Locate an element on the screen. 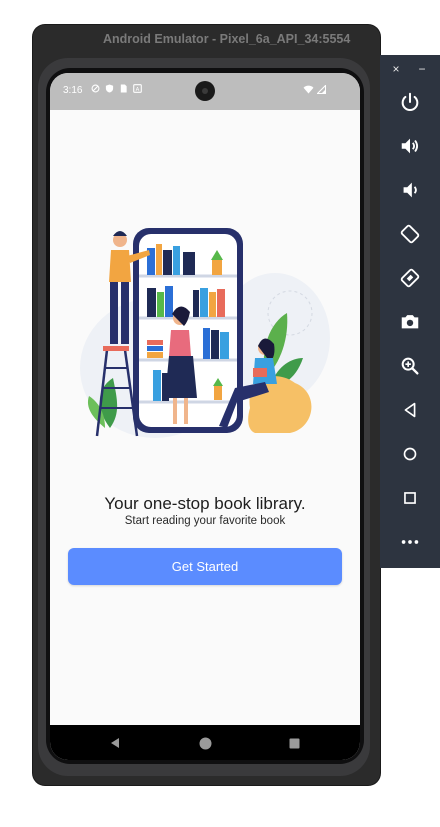 This screenshot has height=827, width=440. svg-text: A is located at coordinates (138, 90).